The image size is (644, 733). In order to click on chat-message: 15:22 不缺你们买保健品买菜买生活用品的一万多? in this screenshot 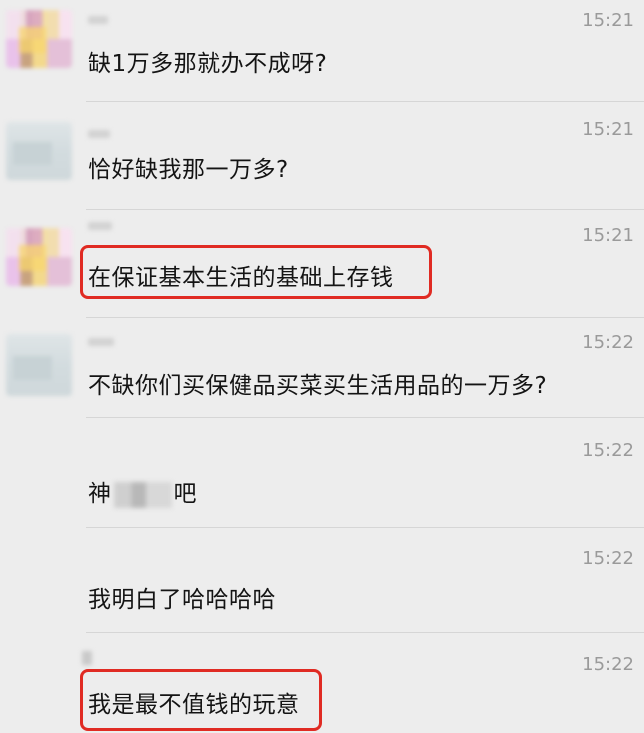, I will do `click(322, 367)`.